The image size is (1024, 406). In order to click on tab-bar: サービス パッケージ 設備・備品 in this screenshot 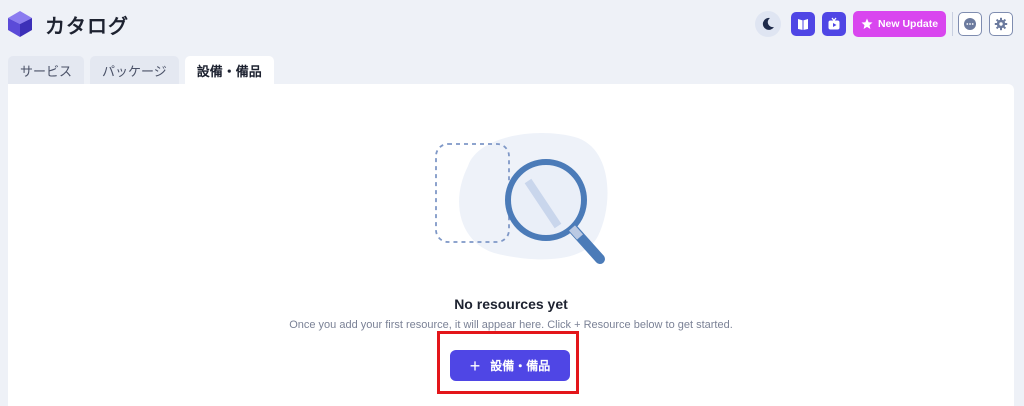, I will do `click(141, 70)`.